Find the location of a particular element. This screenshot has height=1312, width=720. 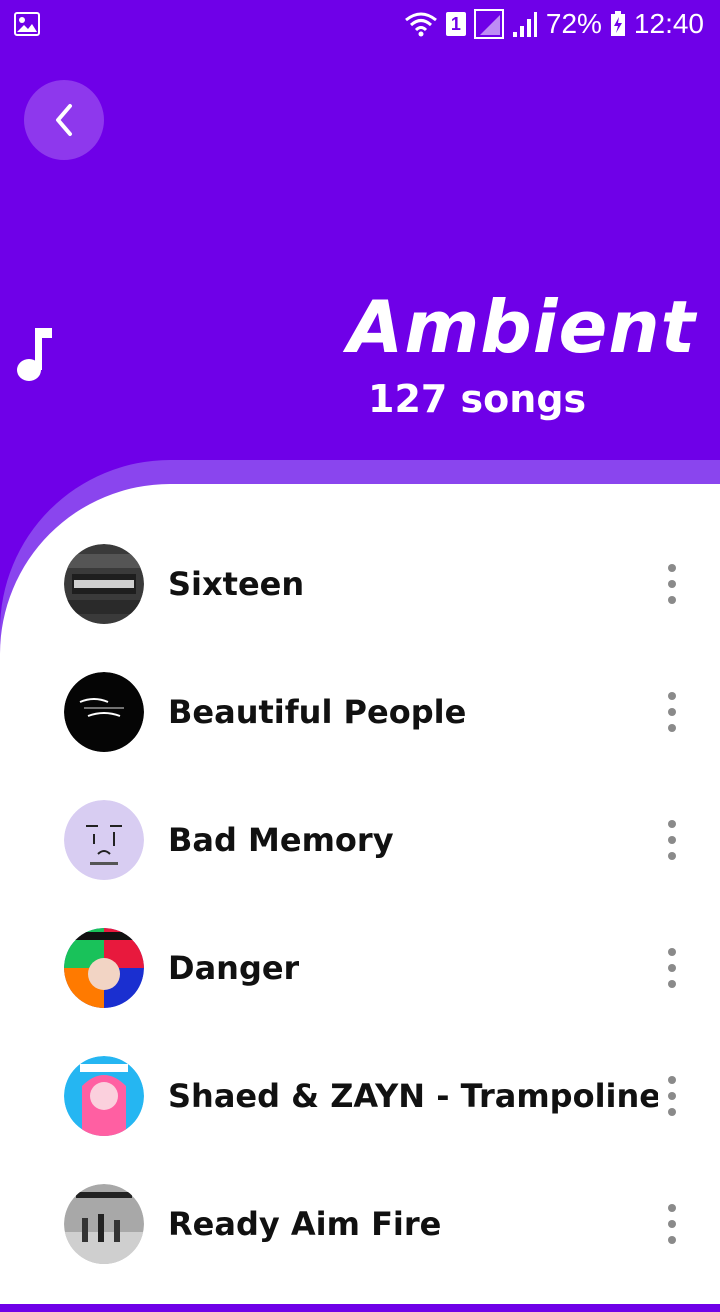

song-row: Sixteen is located at coordinates (360, 608).